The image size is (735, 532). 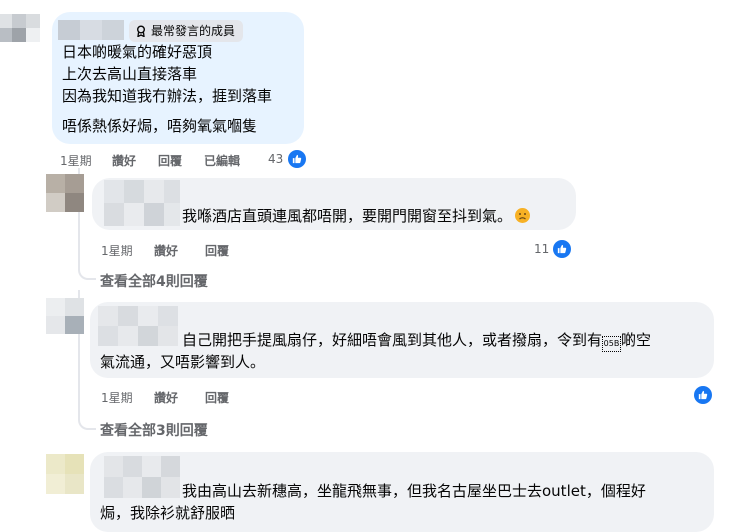 I want to click on sad-face-icon, so click(x=523, y=215).